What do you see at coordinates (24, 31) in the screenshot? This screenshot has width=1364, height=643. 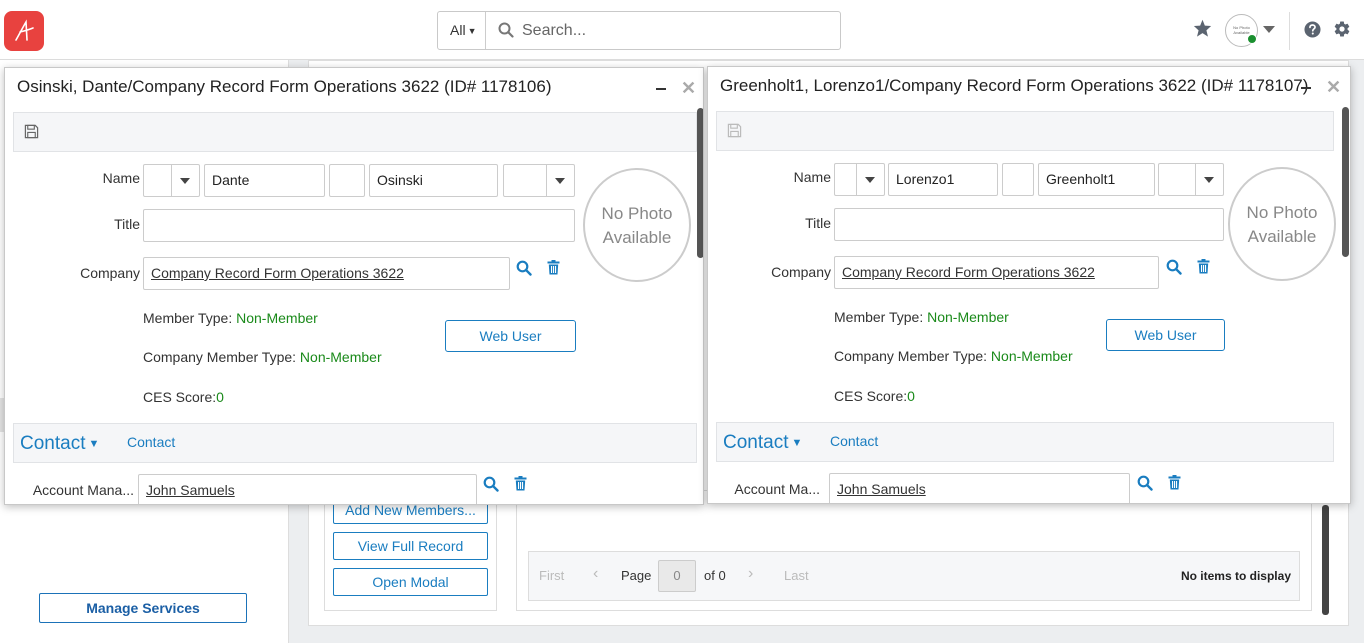 I see `app-logo` at bounding box center [24, 31].